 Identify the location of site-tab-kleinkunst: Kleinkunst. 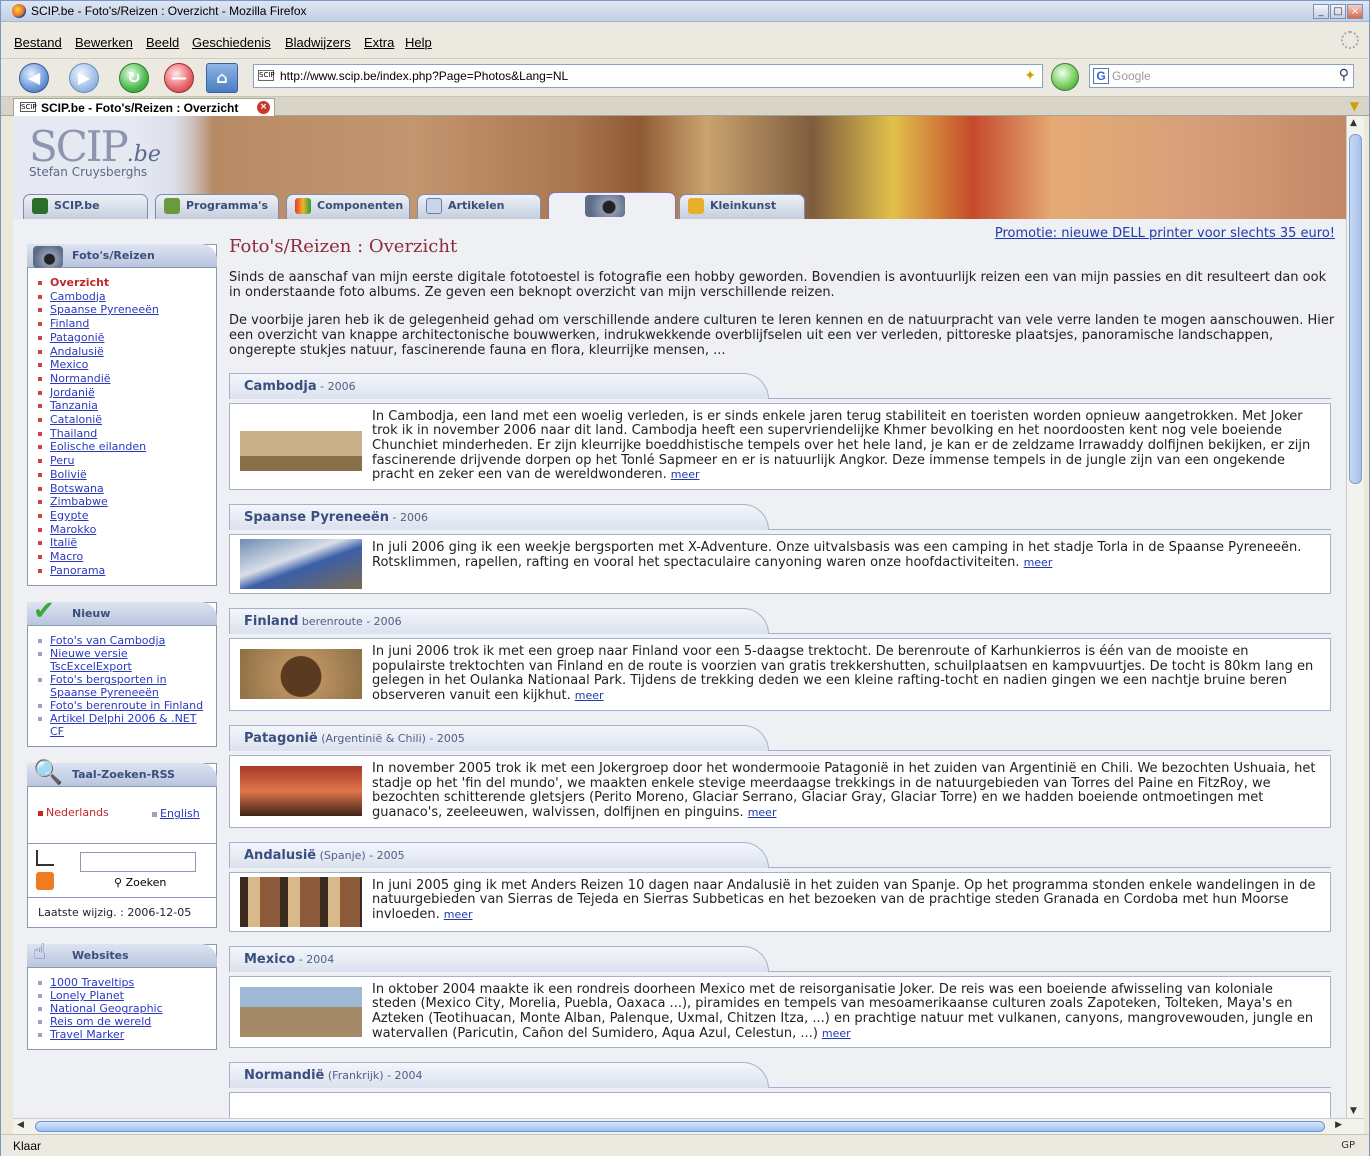
(742, 206).